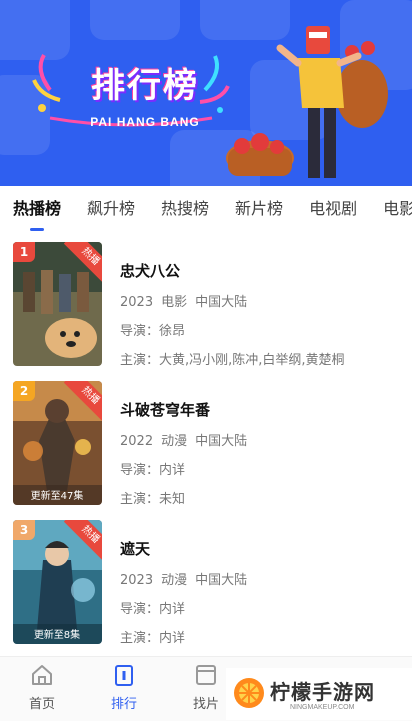  I want to click on tab-hot-play: 热播榜, so click(37, 210).